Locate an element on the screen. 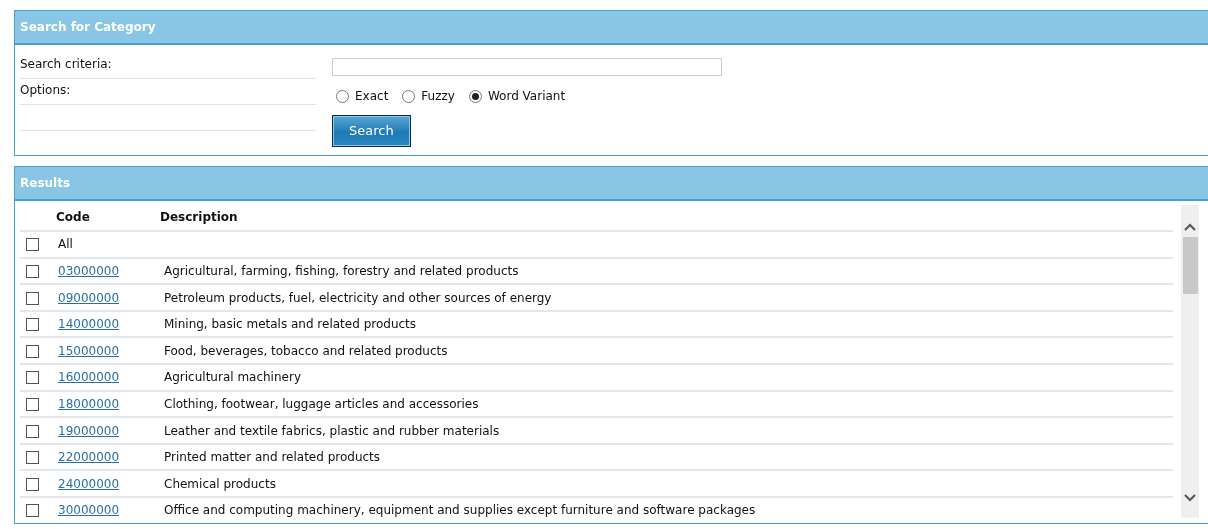  search-button: Search is located at coordinates (371, 131).